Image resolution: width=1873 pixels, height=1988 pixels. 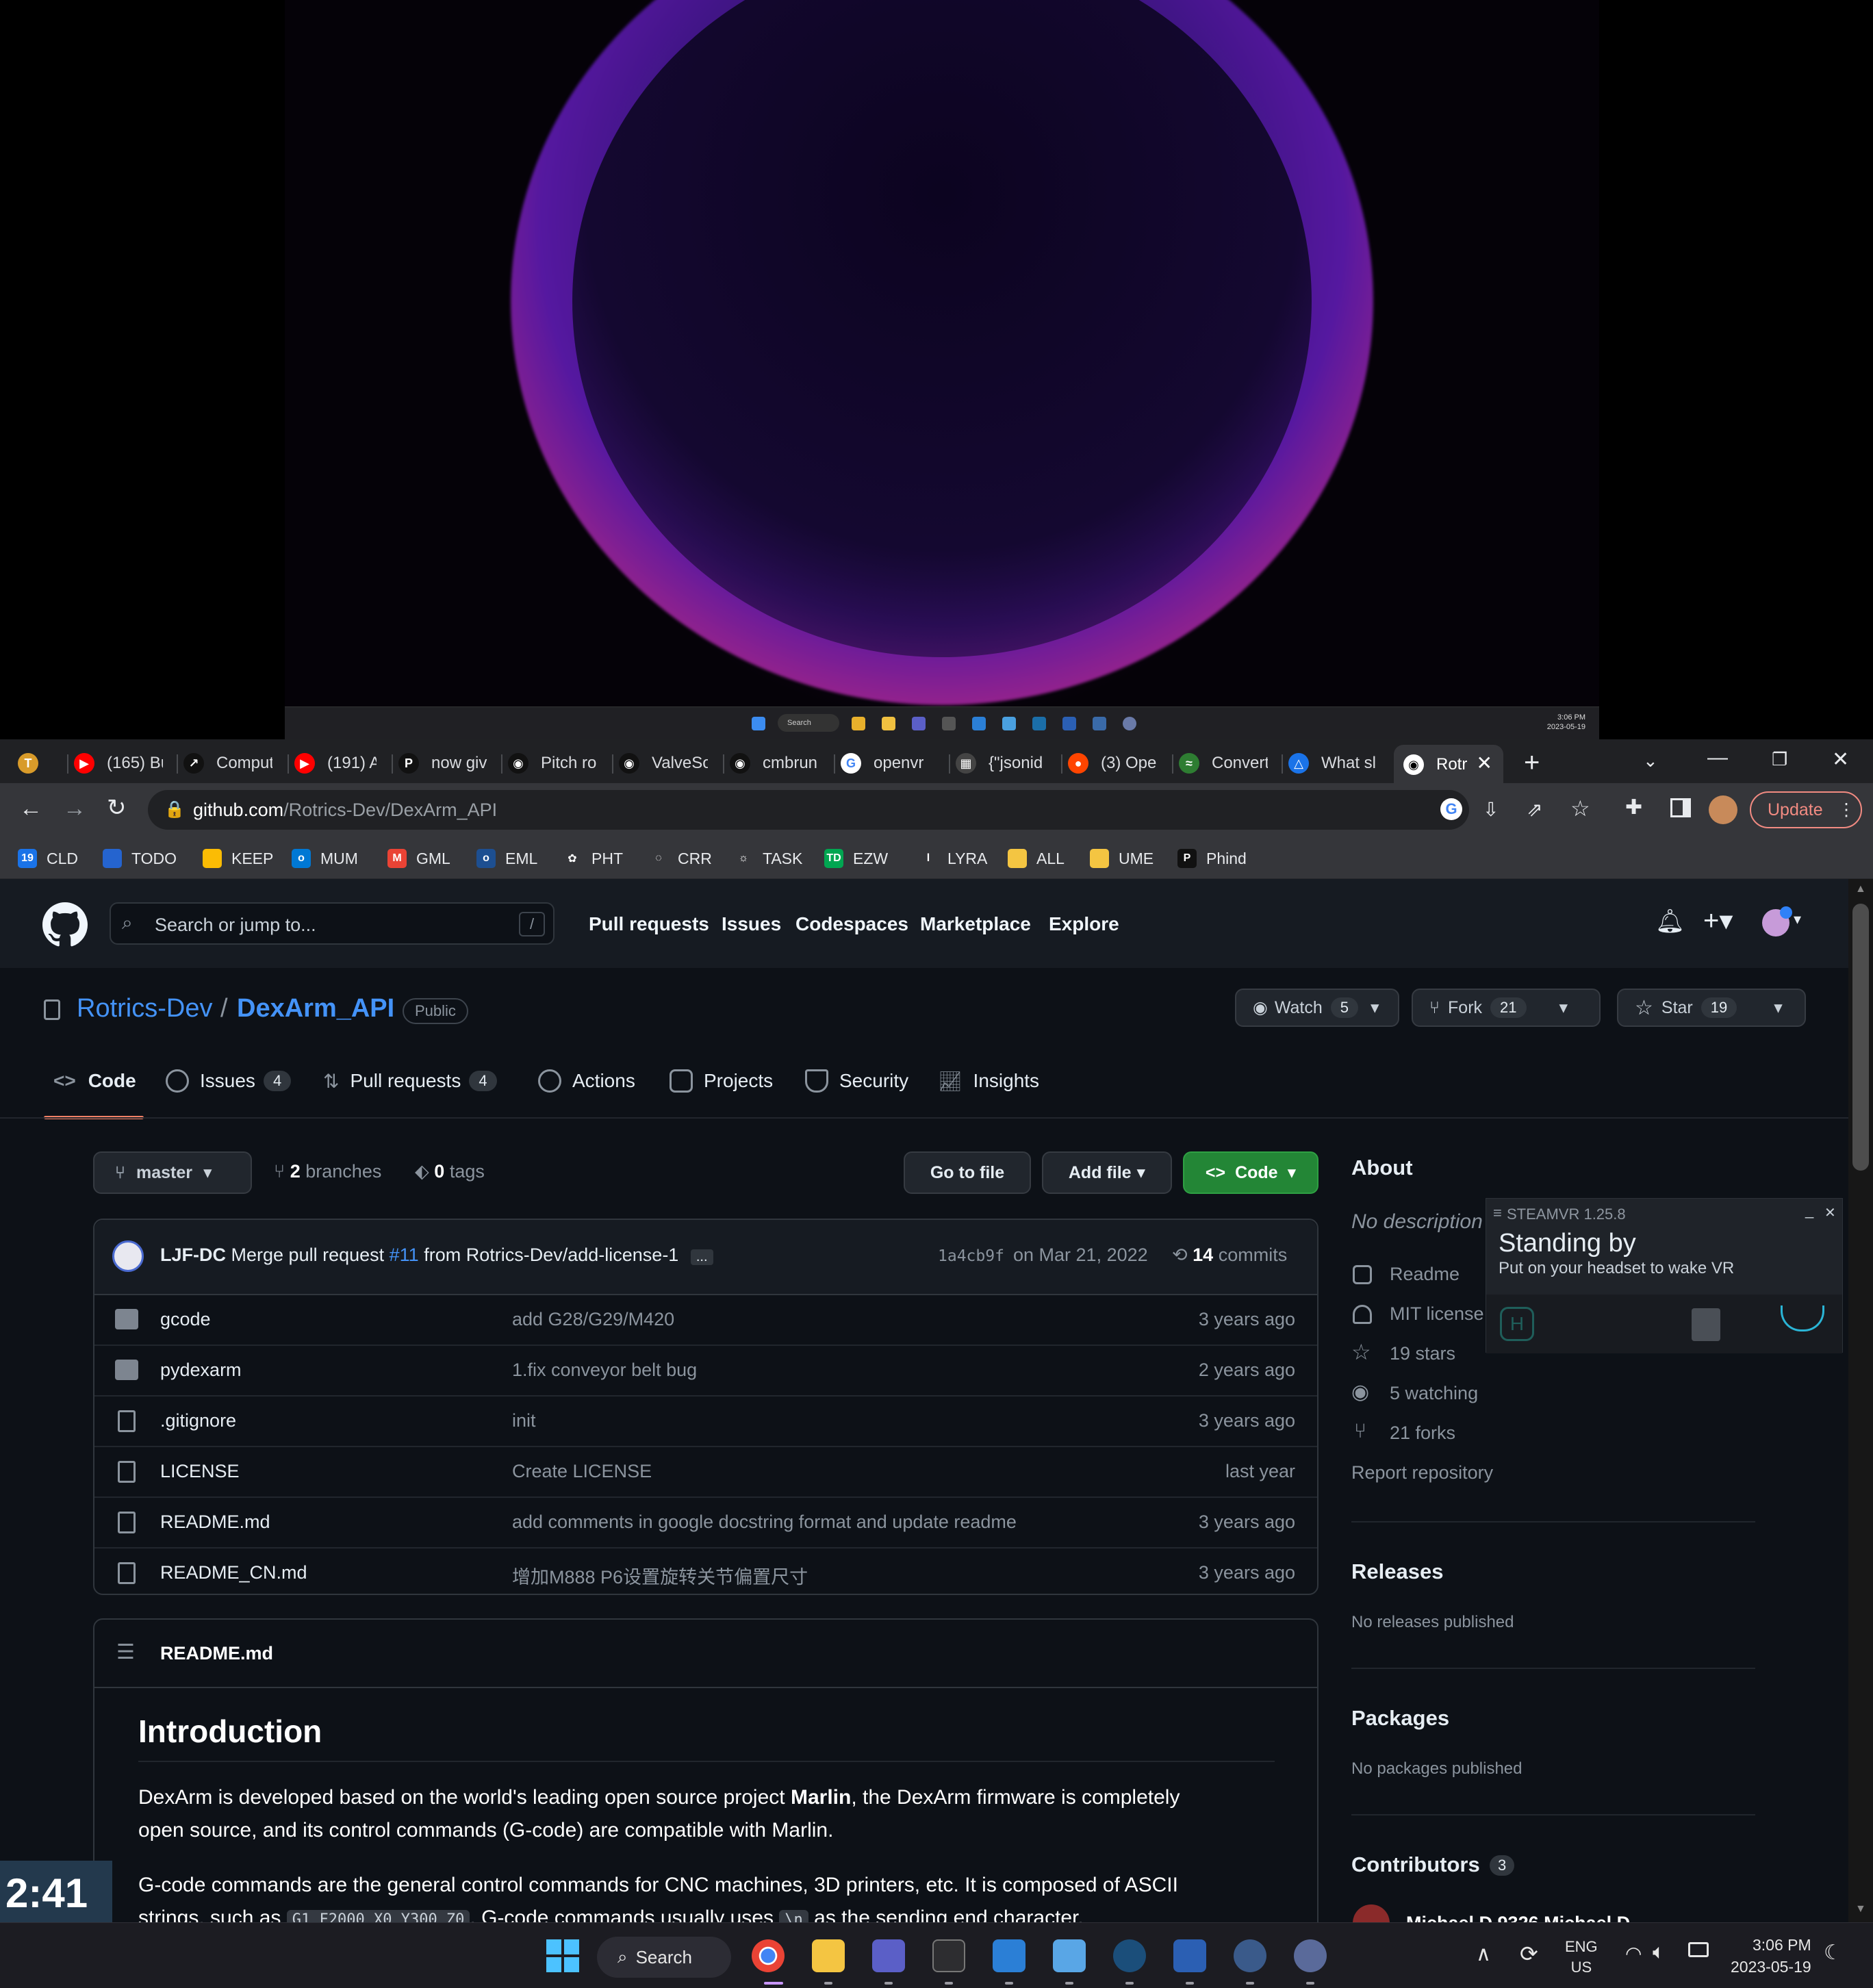 I want to click on browser-tab: ▶ (191) Al, so click(x=336, y=763).